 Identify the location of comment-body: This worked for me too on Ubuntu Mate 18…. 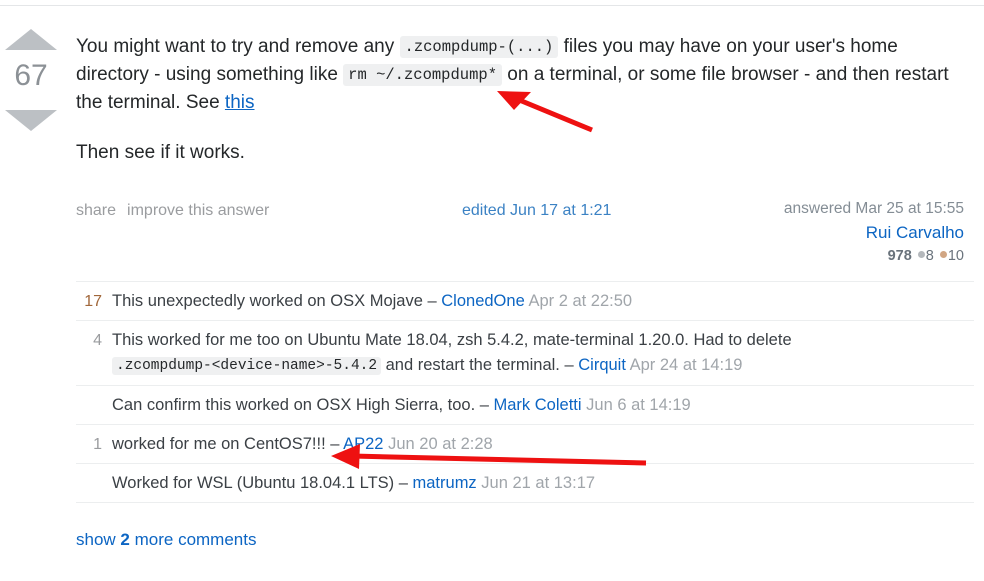
(543, 353).